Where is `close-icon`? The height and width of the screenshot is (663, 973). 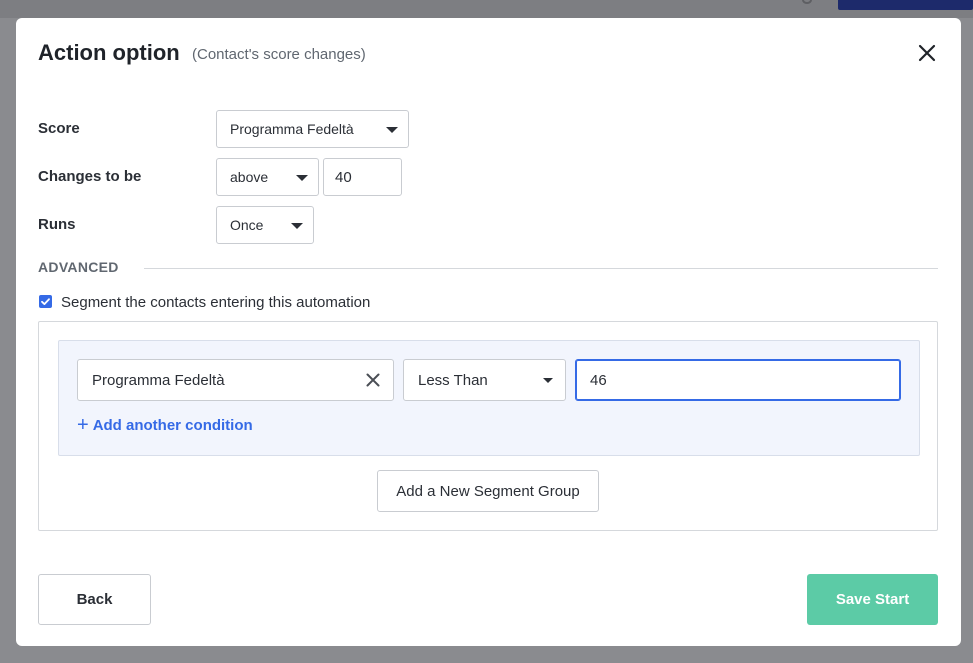
close-icon is located at coordinates (927, 53).